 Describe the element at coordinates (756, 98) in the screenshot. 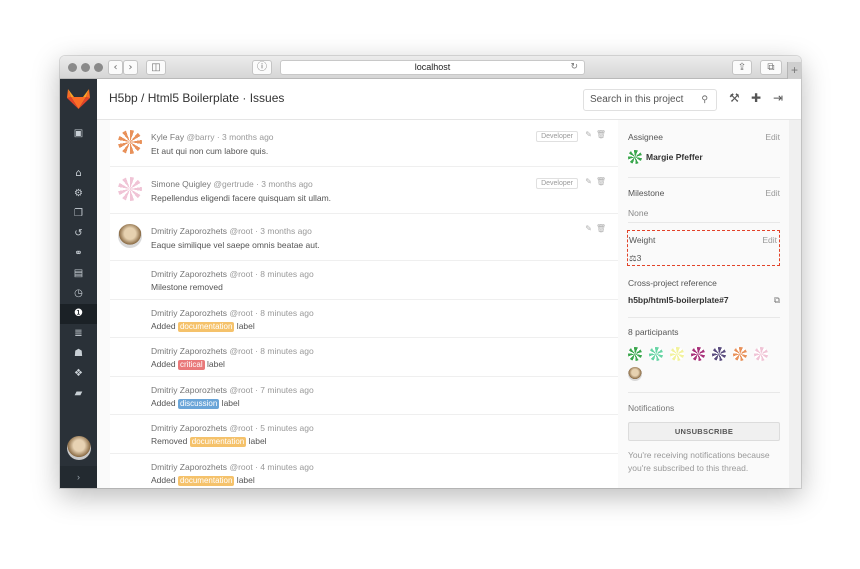

I see `new-plus-icon: ✚` at that location.